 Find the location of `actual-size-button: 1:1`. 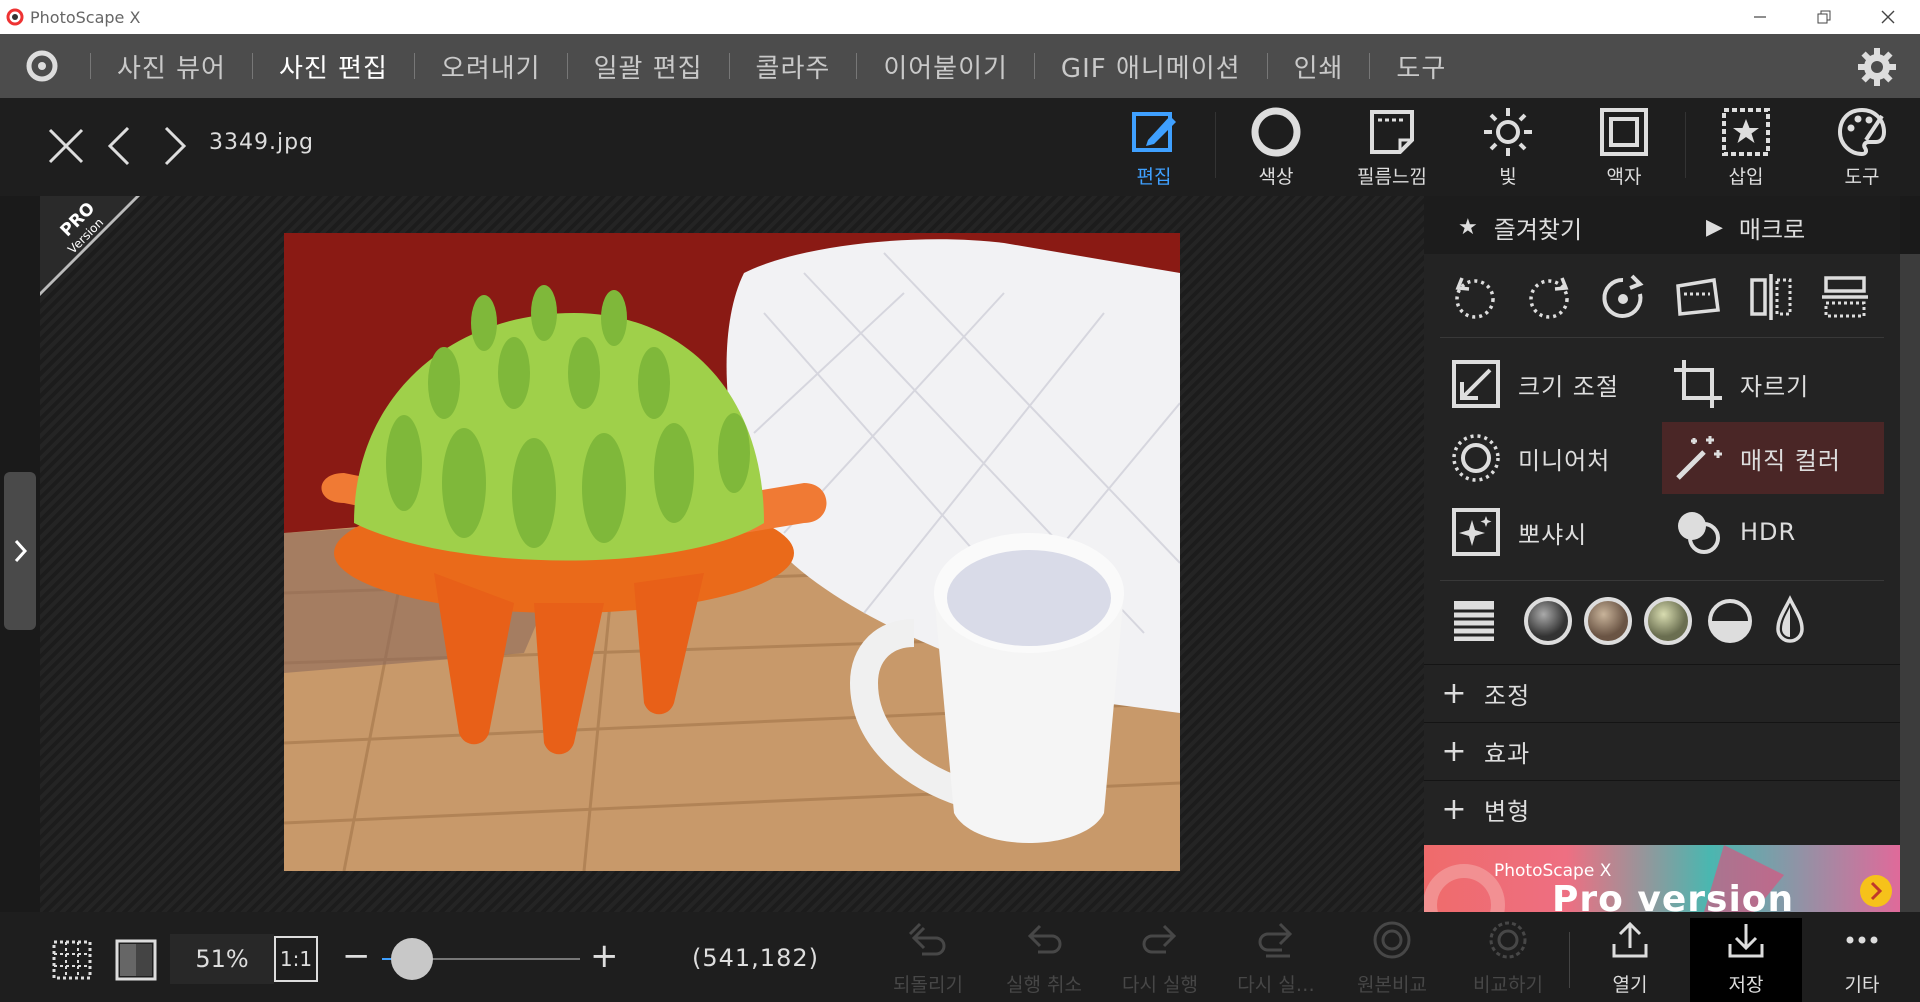

actual-size-button: 1:1 is located at coordinates (296, 959).